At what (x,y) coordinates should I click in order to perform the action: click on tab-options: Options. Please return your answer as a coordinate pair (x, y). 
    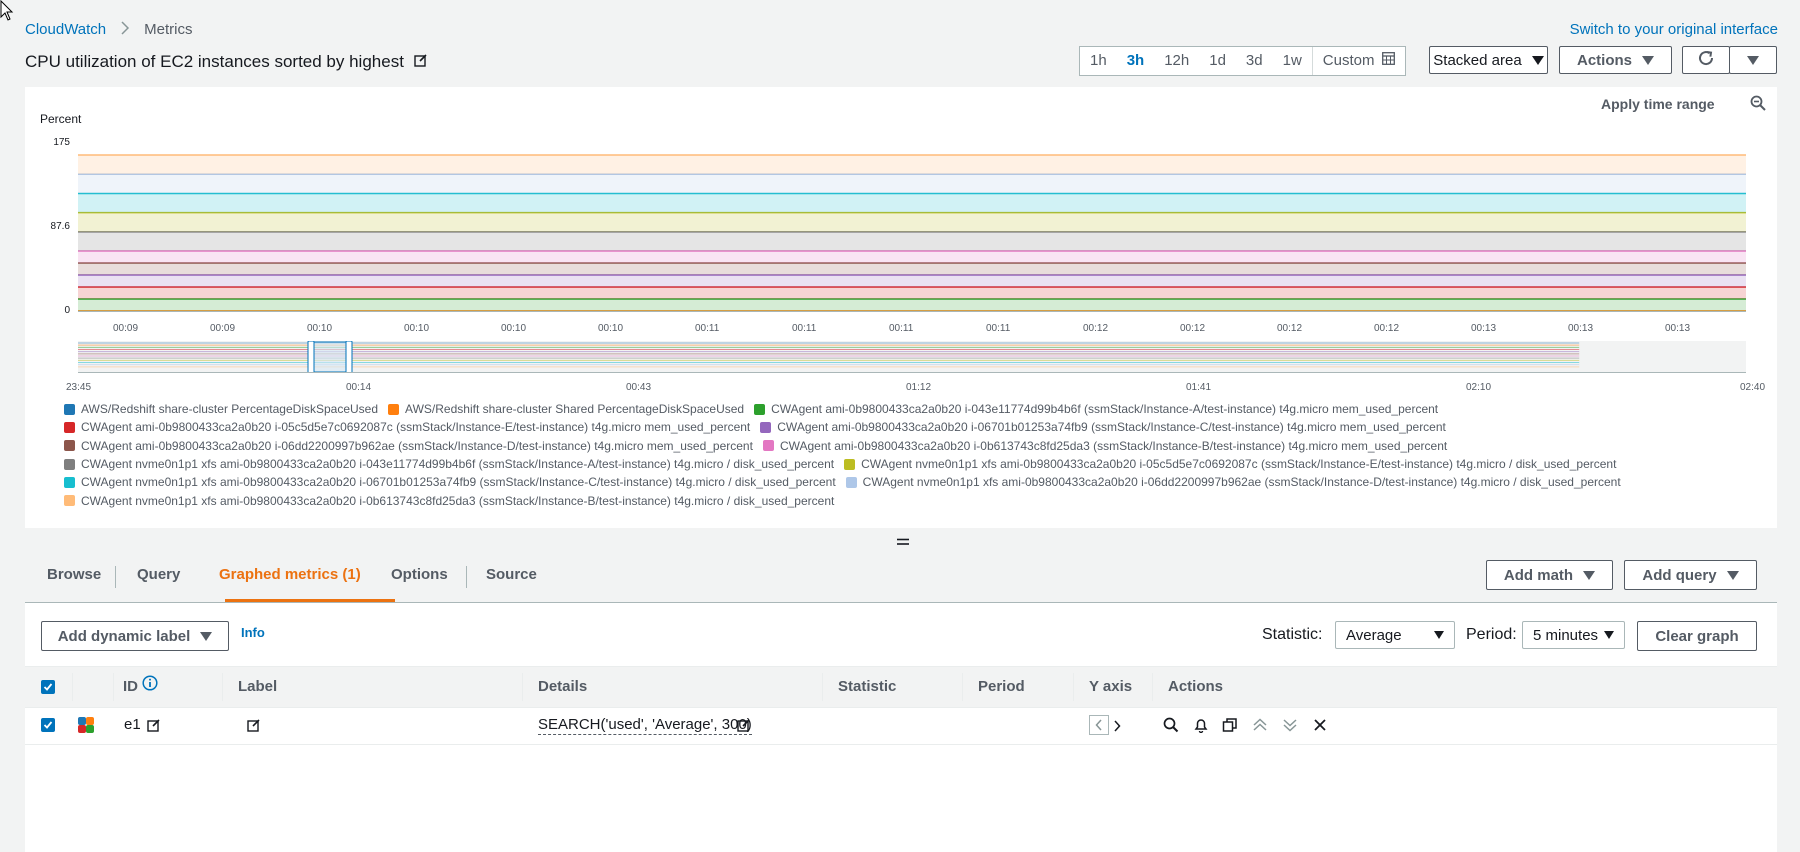
    Looking at the image, I should click on (419, 579).